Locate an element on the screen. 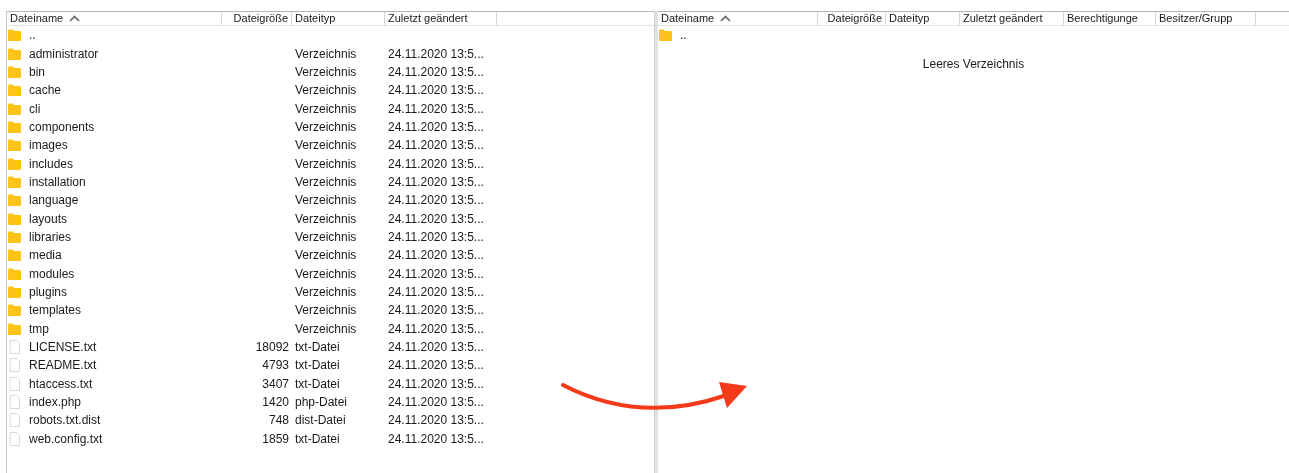 This screenshot has width=1289, height=473. file-size: 18092 is located at coordinates (272, 347).